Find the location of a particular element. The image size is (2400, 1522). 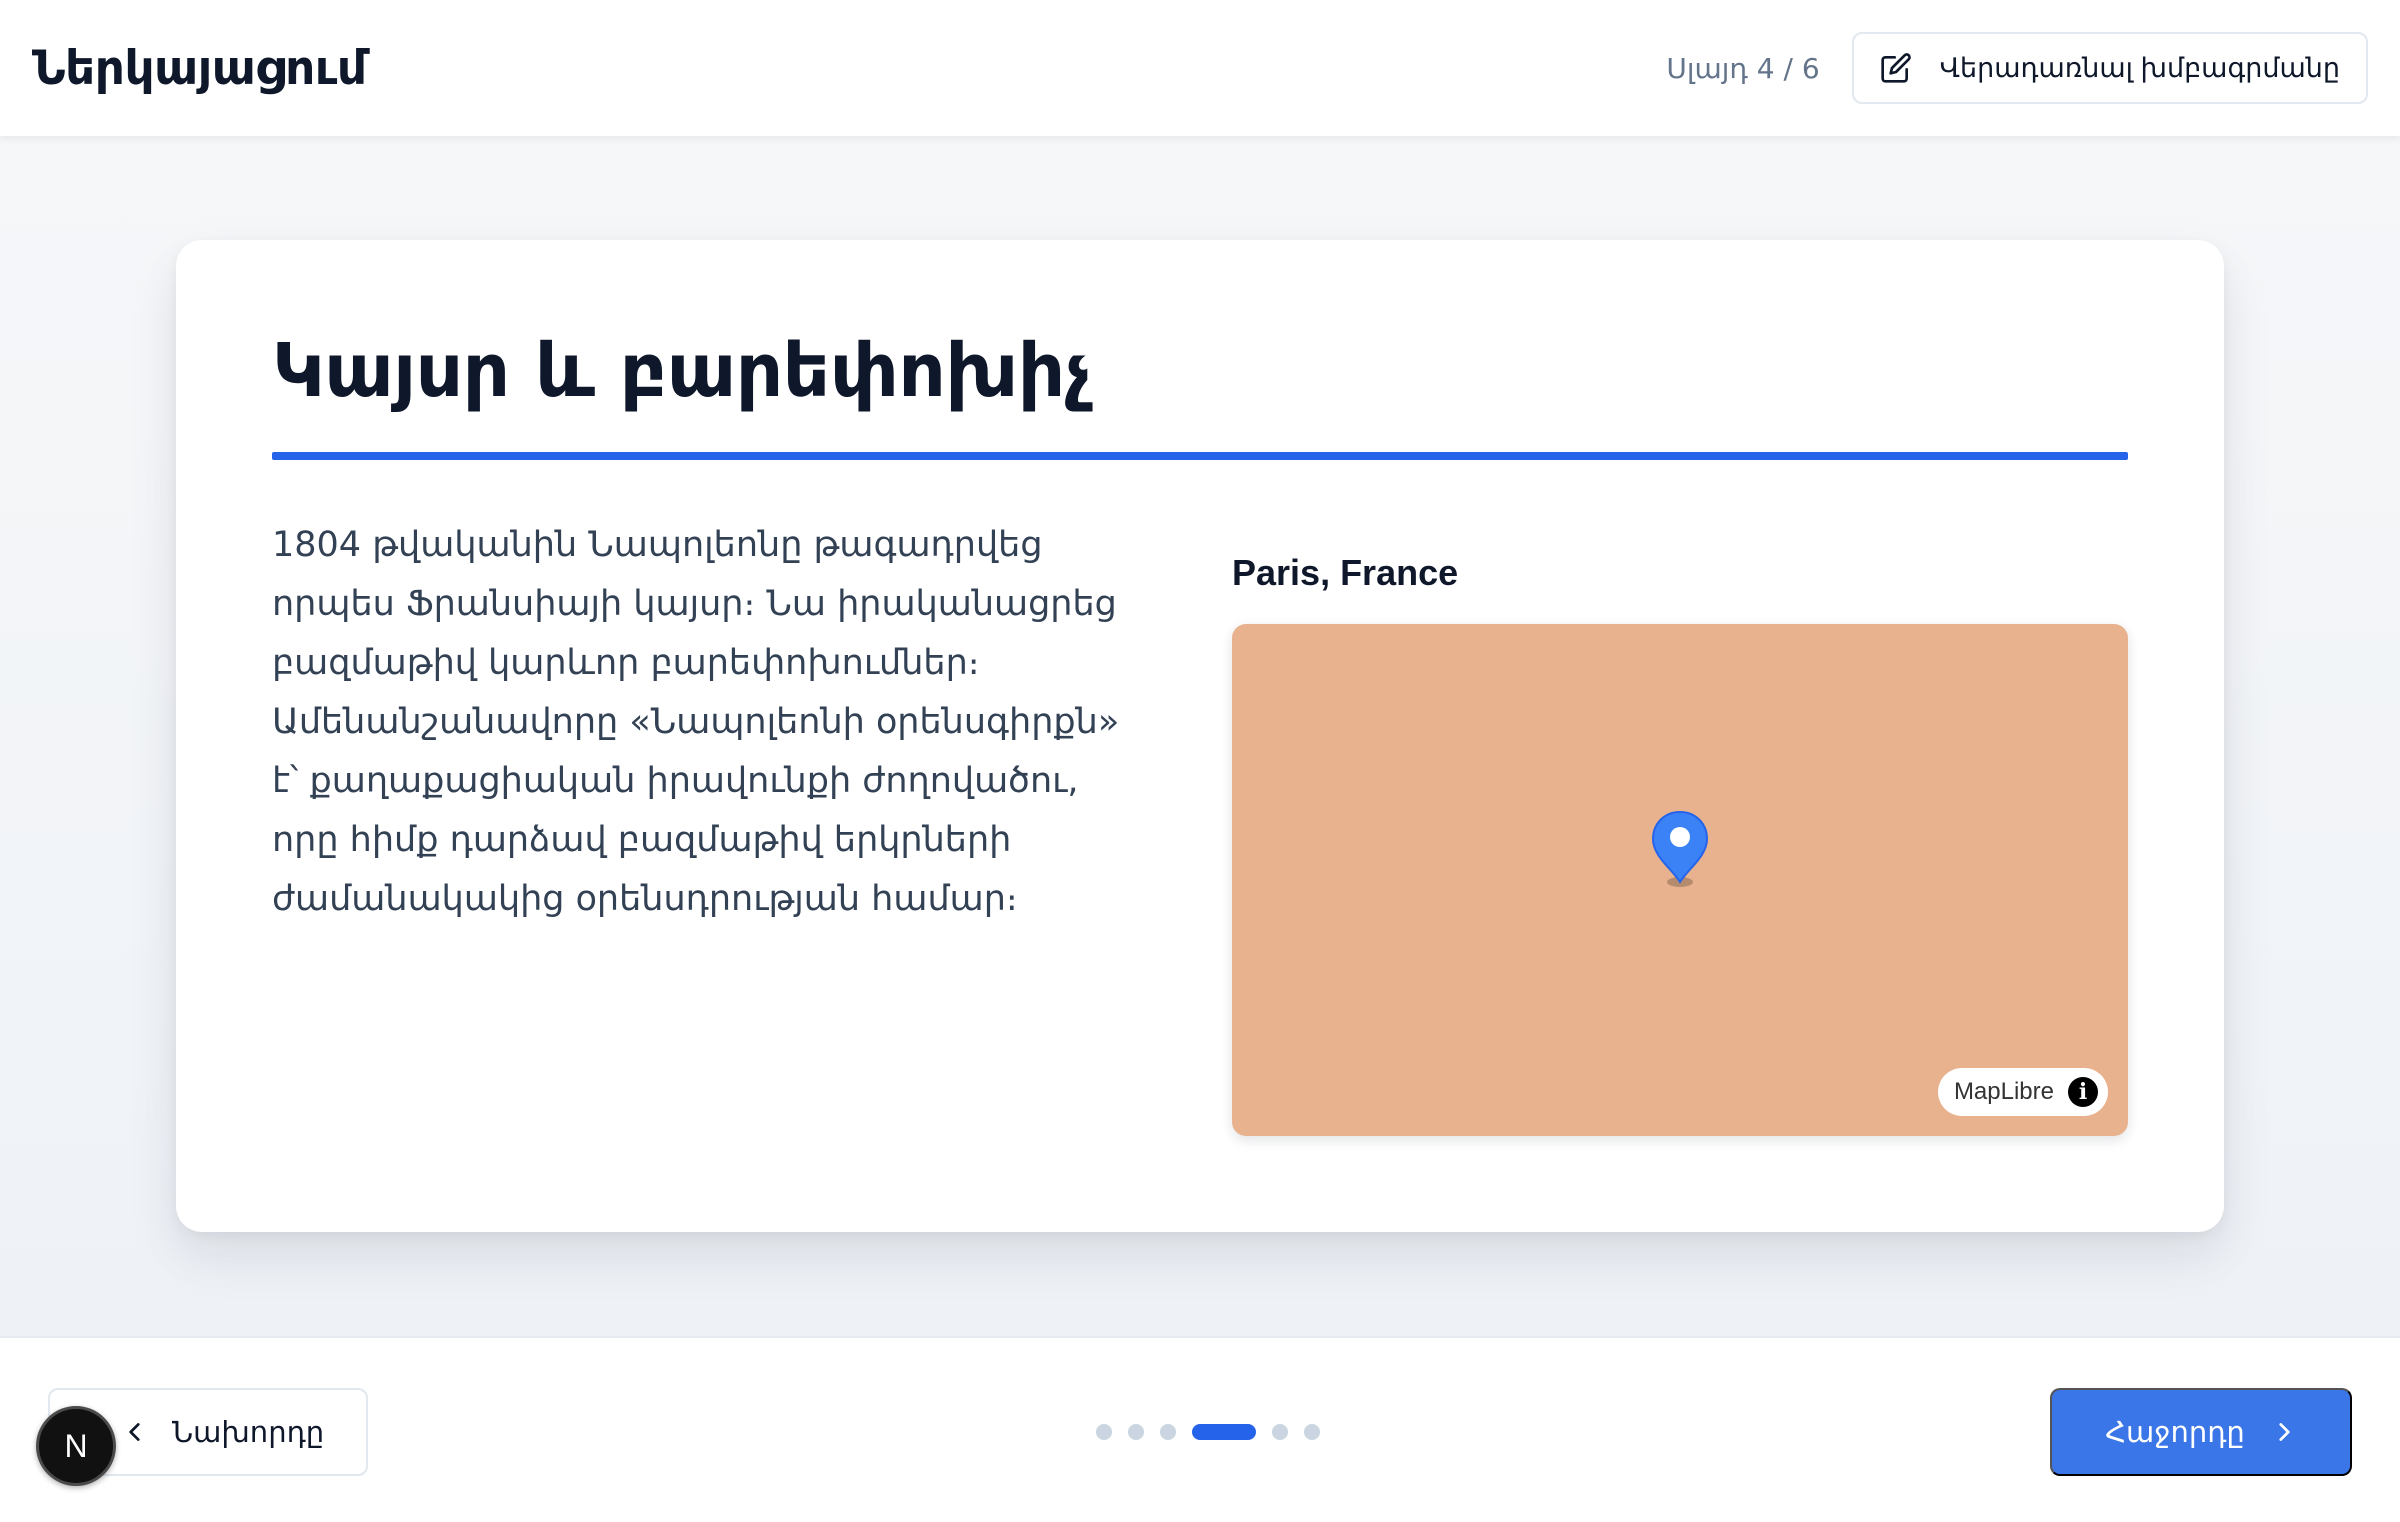

next-button: Հաջորդը is located at coordinates (2201, 1432).